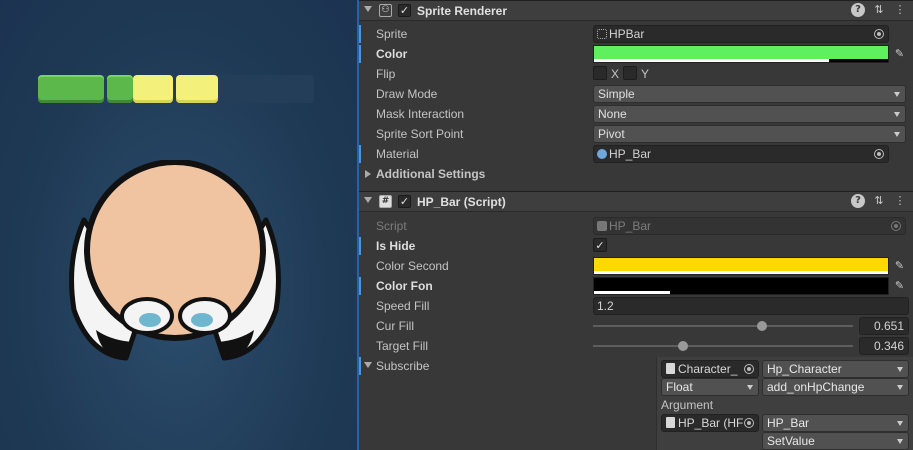  What do you see at coordinates (404, 286) in the screenshot?
I see `color-fon-label: Color Fon` at bounding box center [404, 286].